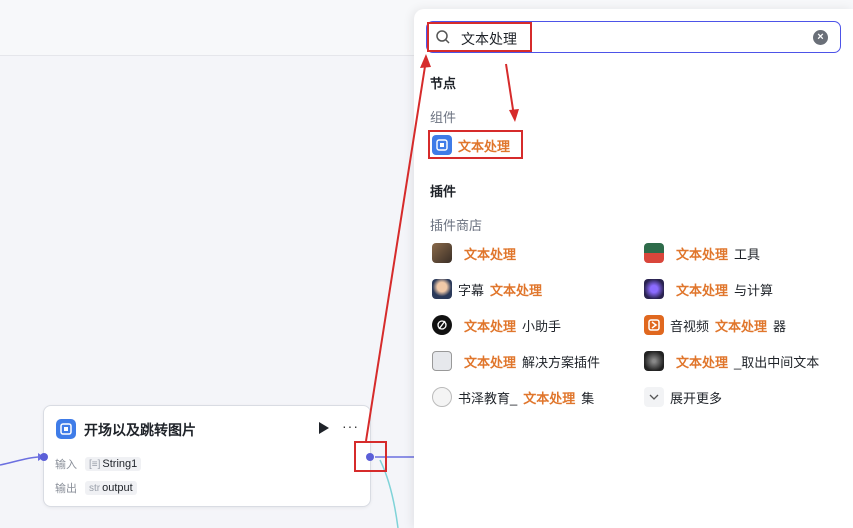  What do you see at coordinates (715, 325) in the screenshot?
I see `plugin-item: 音视频 文本处理器` at bounding box center [715, 325].